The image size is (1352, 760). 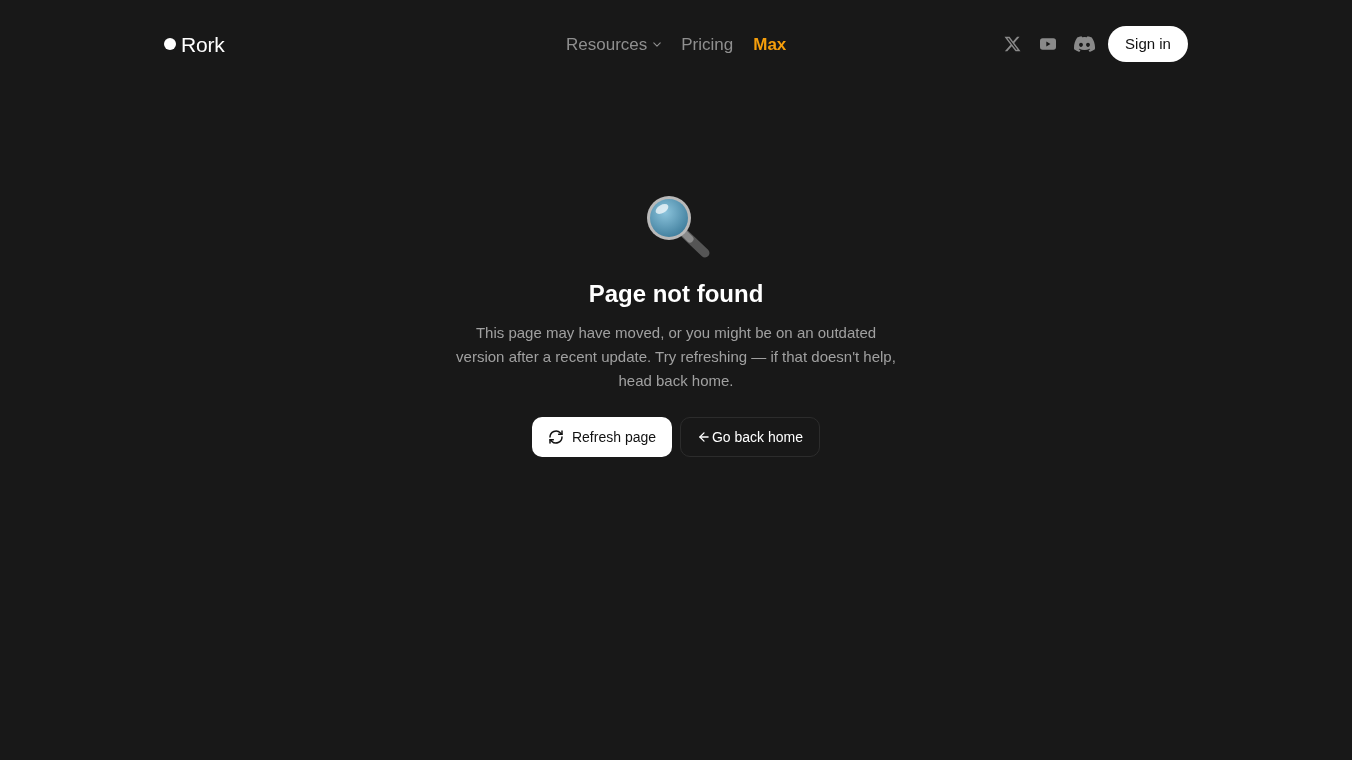 What do you see at coordinates (657, 44) in the screenshot?
I see `chevron-down-icon` at bounding box center [657, 44].